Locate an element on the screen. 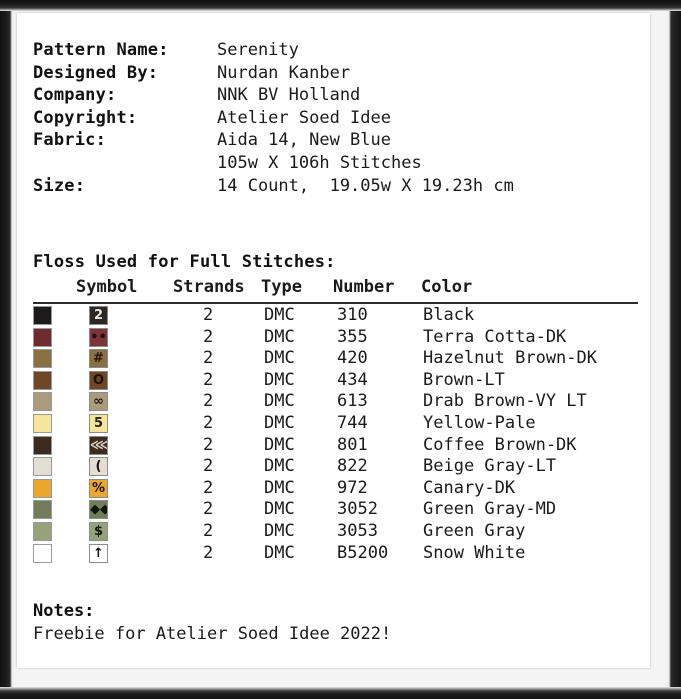 The height and width of the screenshot is (699, 681). info-row: 105w X 106h Stitches is located at coordinates (273, 163).